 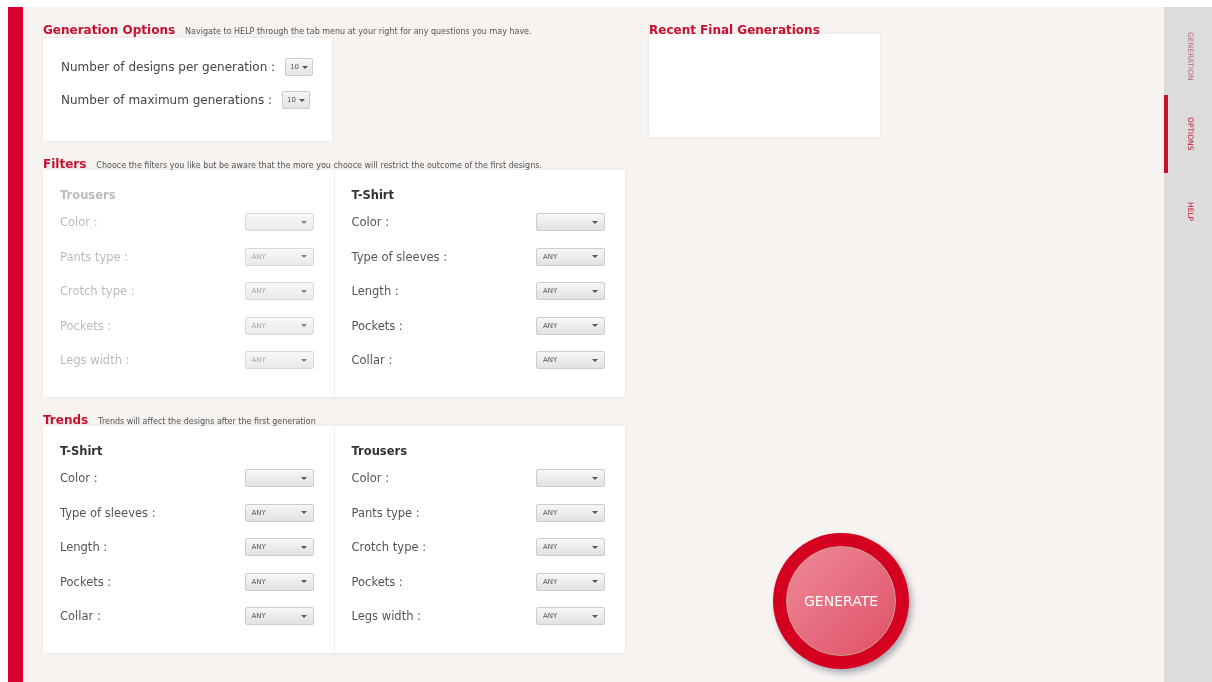 I want to click on section-hint: Chooce the filters you like but be aware that the more you chooce will restrict the outcome of the first designs., so click(x=319, y=165).